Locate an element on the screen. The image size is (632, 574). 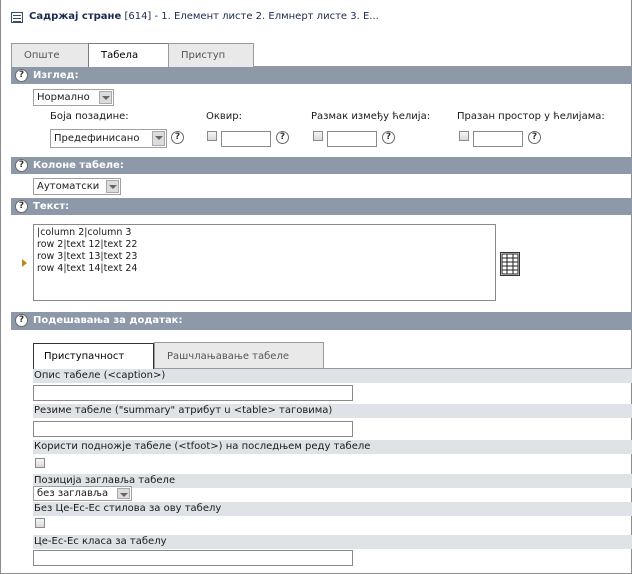
tab-general: Опште is located at coordinates (50, 55).